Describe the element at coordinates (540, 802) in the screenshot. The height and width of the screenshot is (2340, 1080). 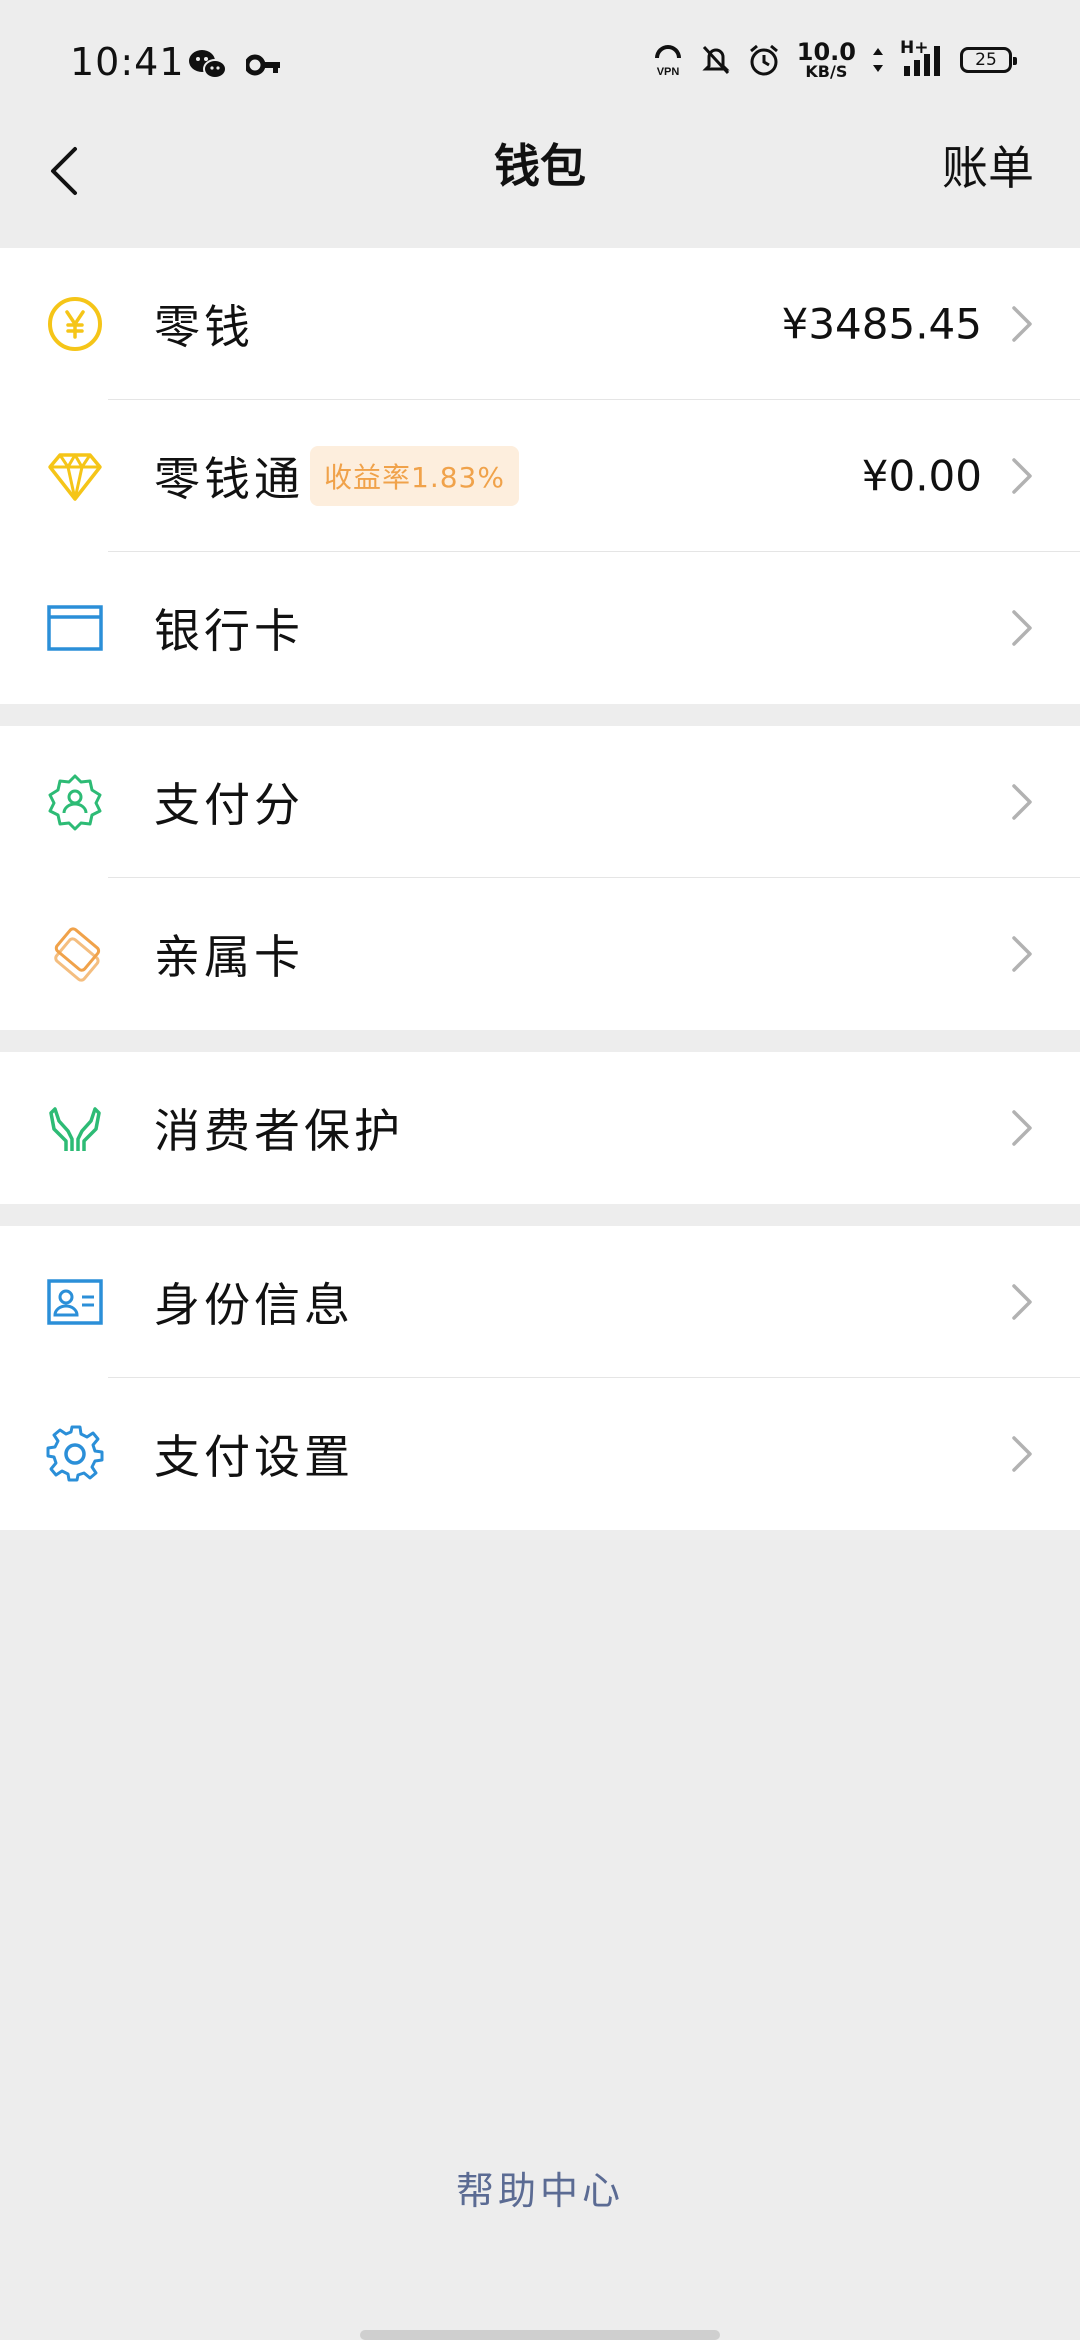
I see `list-item-pay-score: 支付分` at that location.